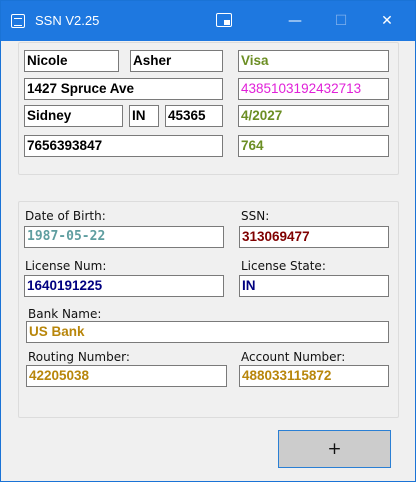  What do you see at coordinates (124, 237) in the screenshot?
I see `dob-field: 1987-05-22` at bounding box center [124, 237].